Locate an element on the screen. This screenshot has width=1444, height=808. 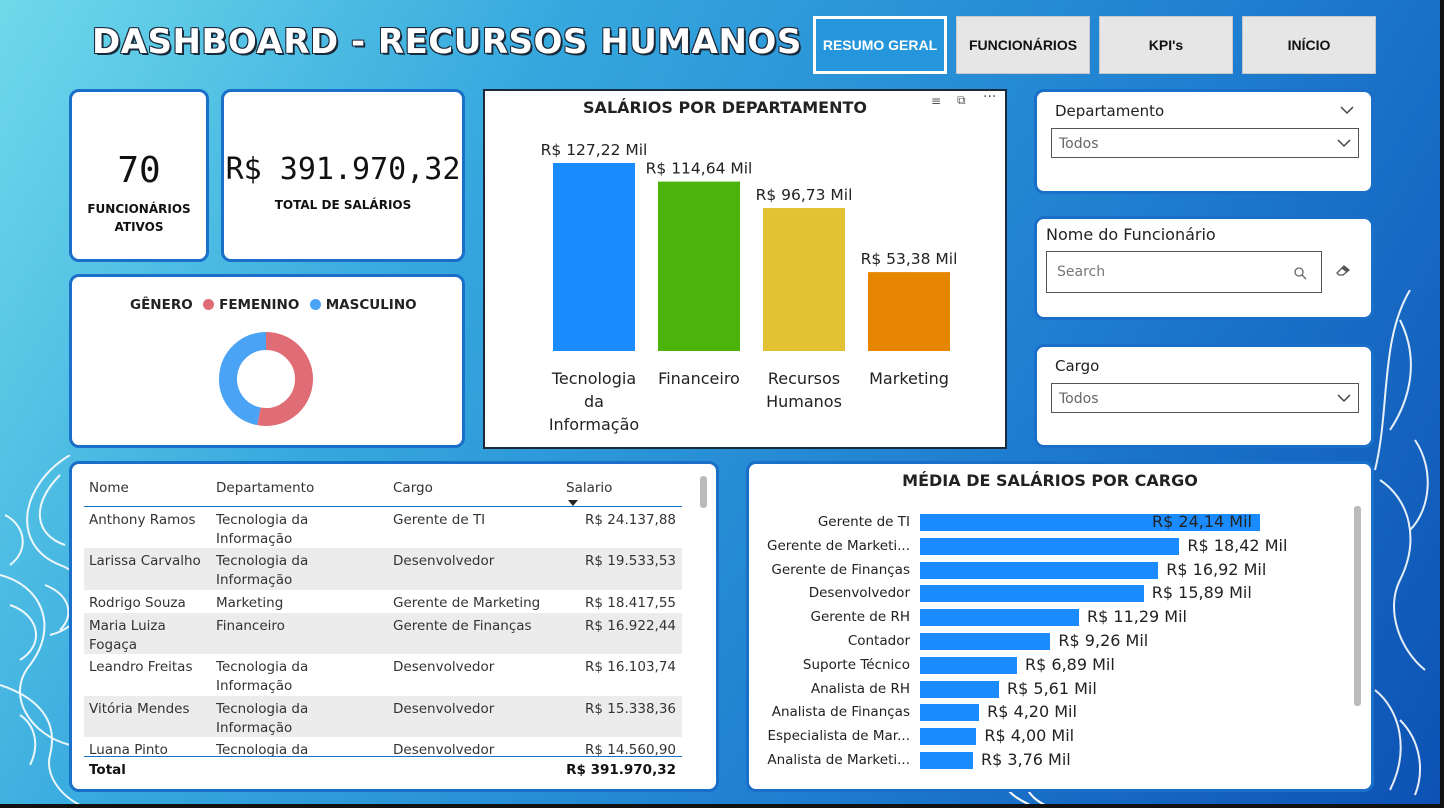
dept-category-label: Marketing is located at coordinates (909, 378).